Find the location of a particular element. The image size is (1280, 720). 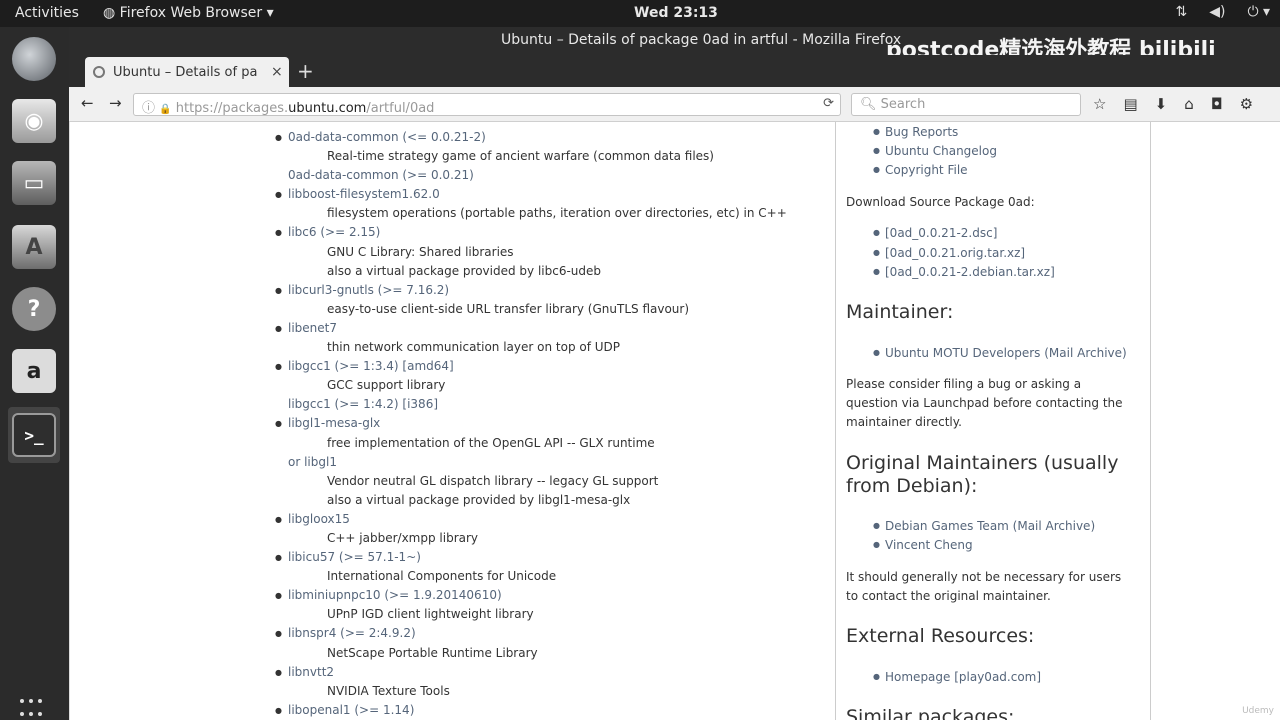

package-link: libgl1-mesa-glx is located at coordinates (334, 423).